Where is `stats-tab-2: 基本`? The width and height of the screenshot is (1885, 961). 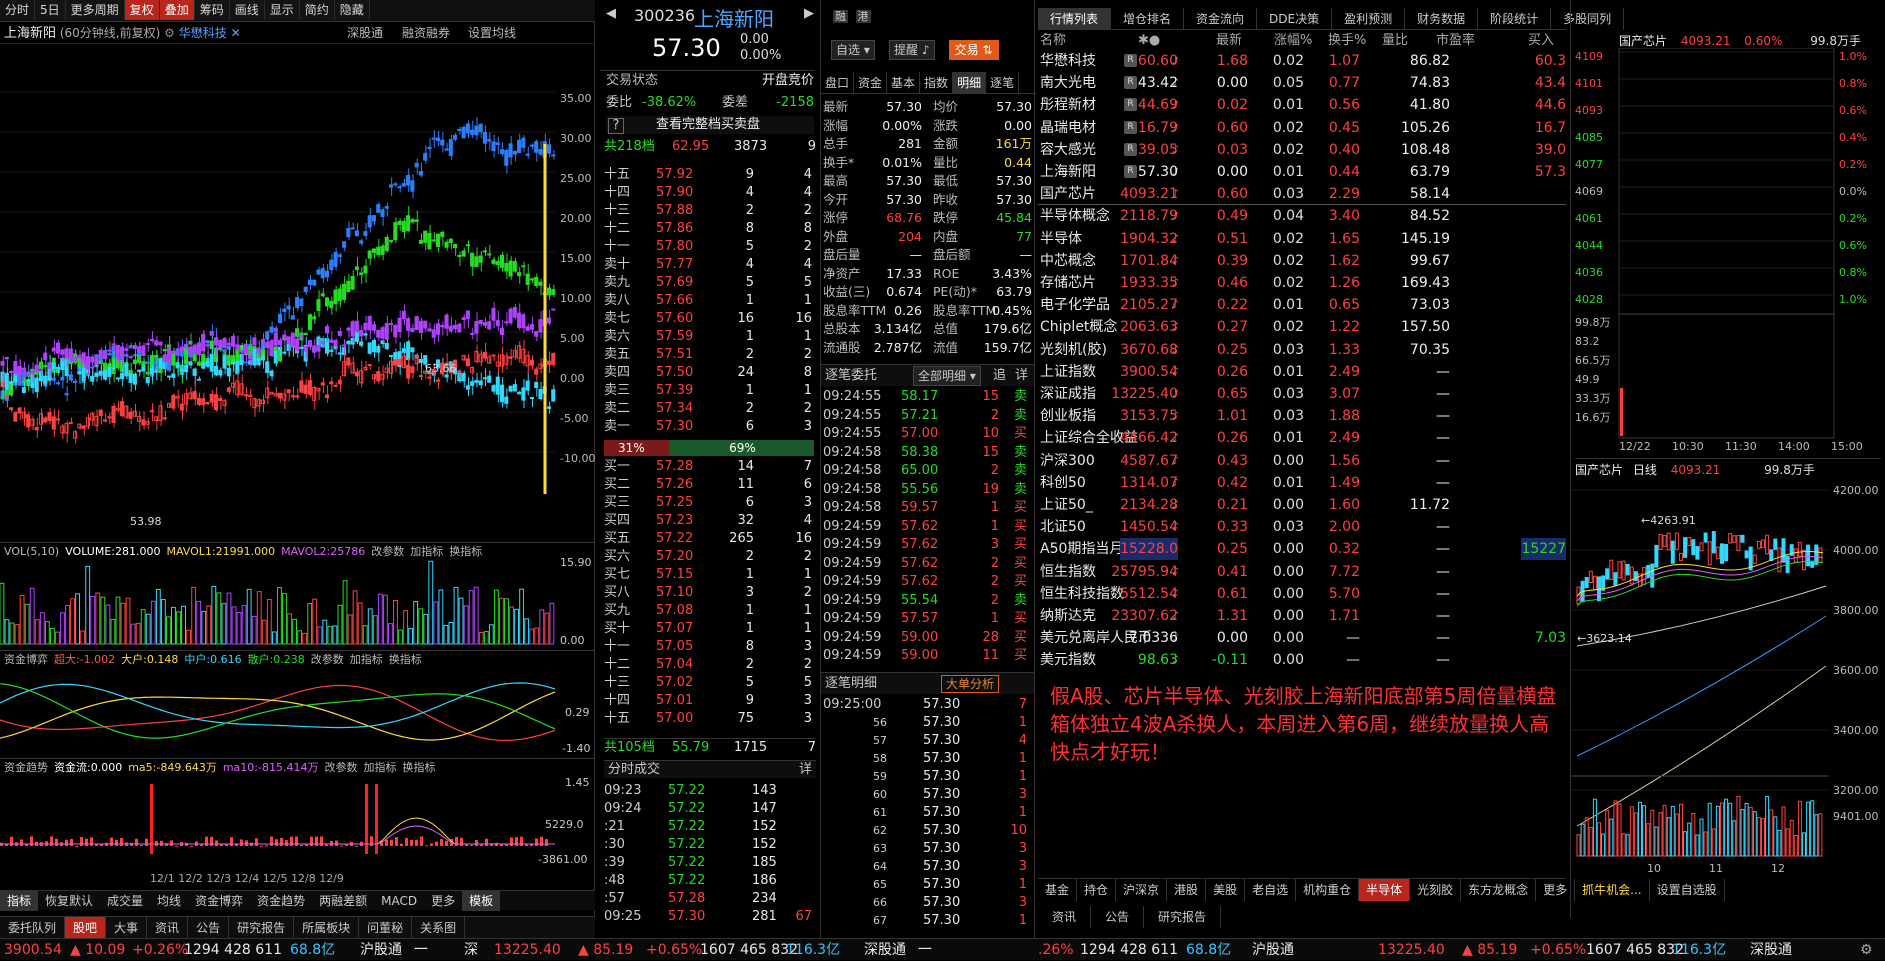
stats-tab-2: 基本 is located at coordinates (904, 83).